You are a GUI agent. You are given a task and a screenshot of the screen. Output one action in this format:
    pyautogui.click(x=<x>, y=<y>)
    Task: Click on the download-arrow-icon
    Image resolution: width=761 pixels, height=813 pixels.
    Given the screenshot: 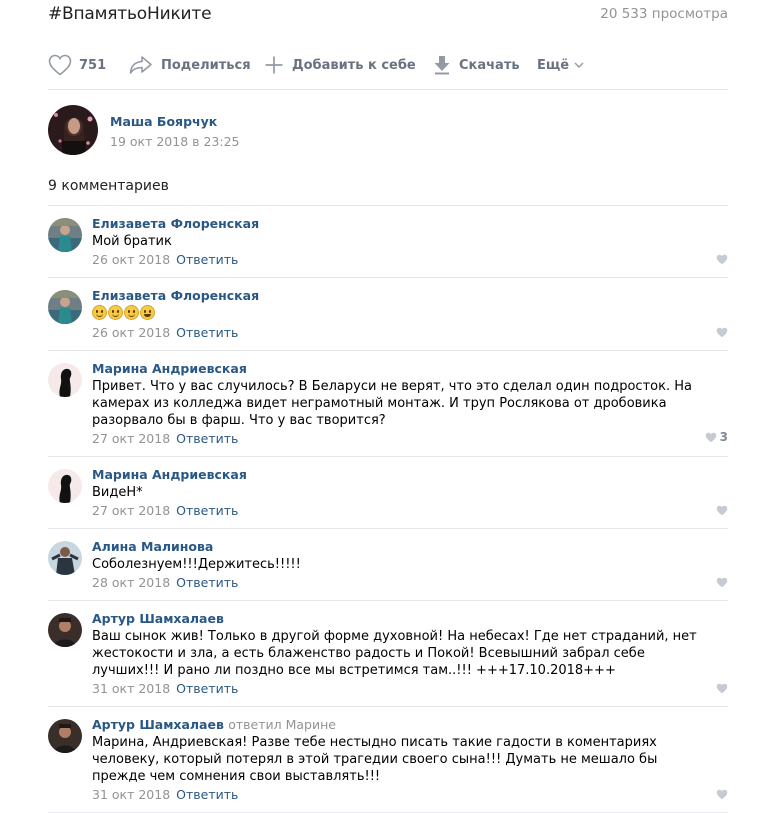 What is the action you would take?
    pyautogui.click(x=442, y=65)
    